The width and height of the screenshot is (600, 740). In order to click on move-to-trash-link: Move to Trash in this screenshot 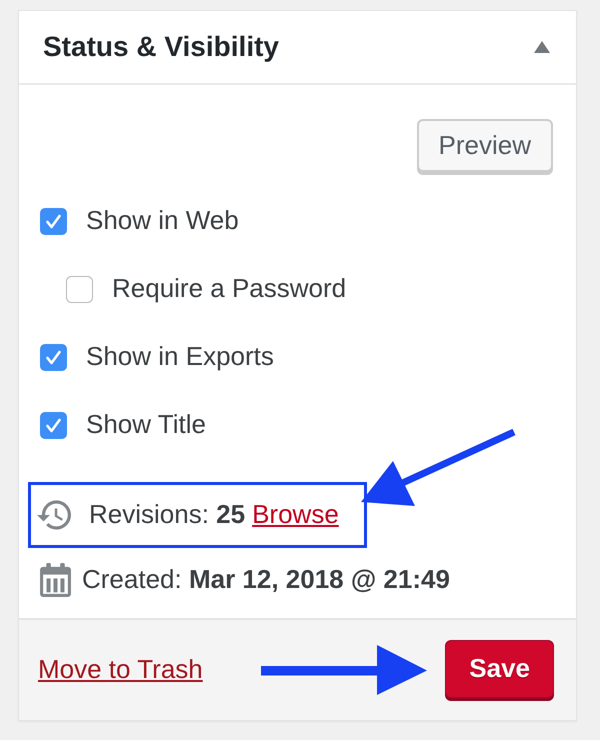, I will do `click(120, 670)`.